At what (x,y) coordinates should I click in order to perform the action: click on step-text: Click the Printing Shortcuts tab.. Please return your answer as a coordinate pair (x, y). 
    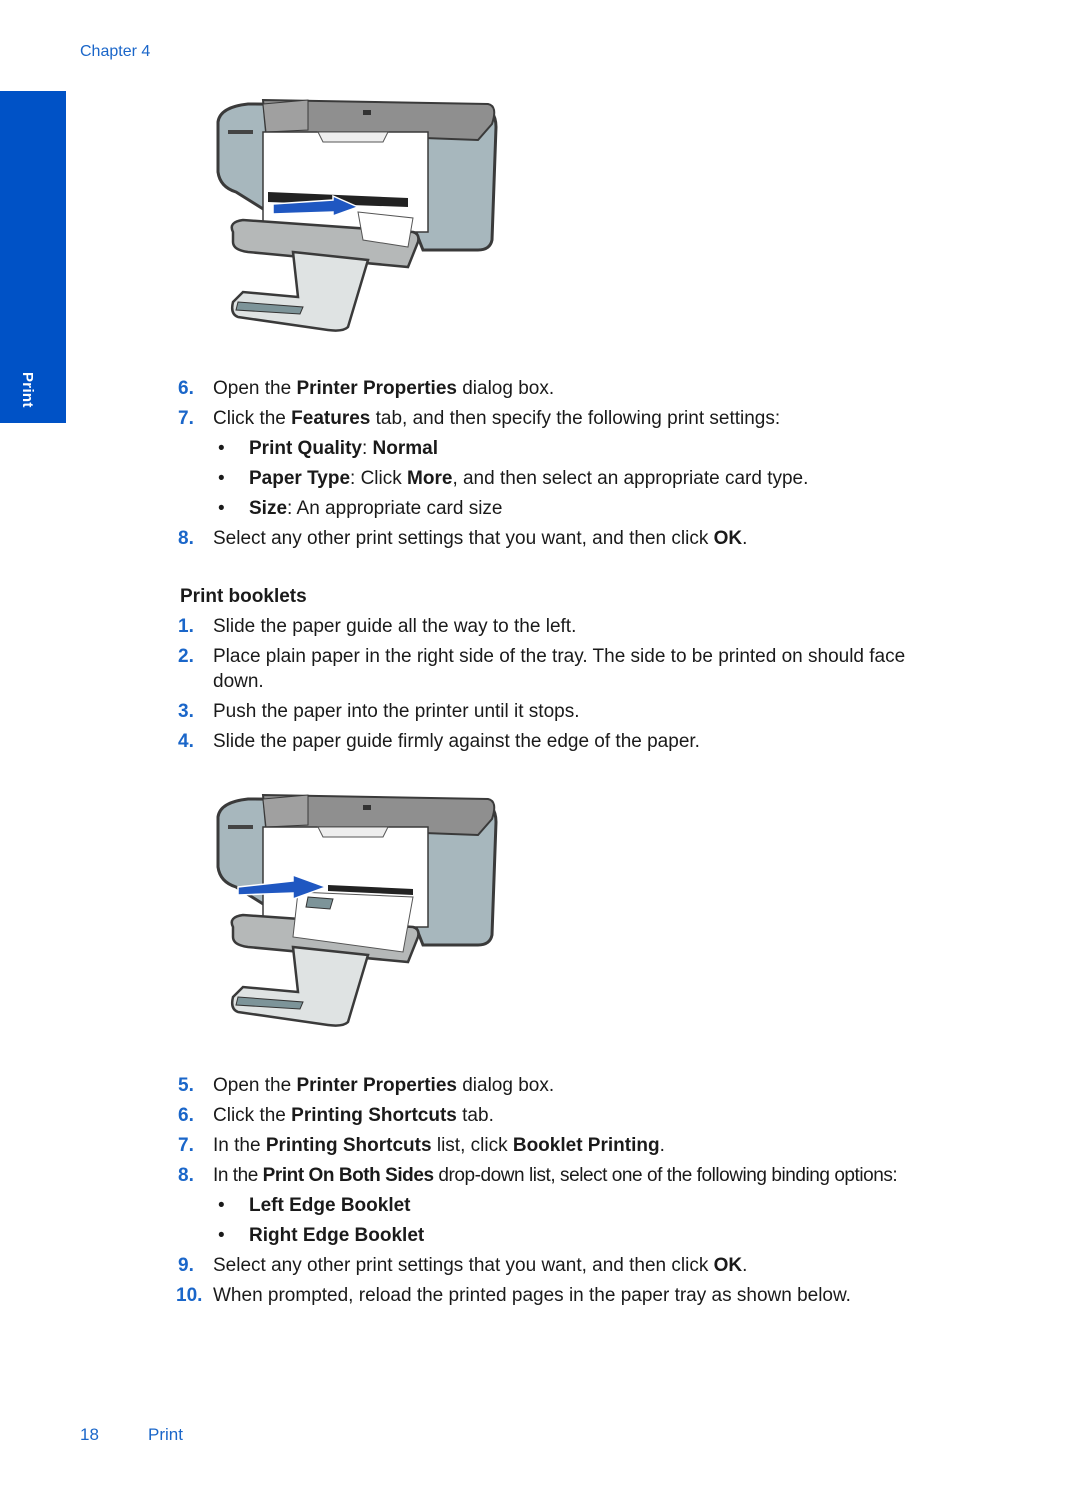
    Looking at the image, I should click on (353, 1115).